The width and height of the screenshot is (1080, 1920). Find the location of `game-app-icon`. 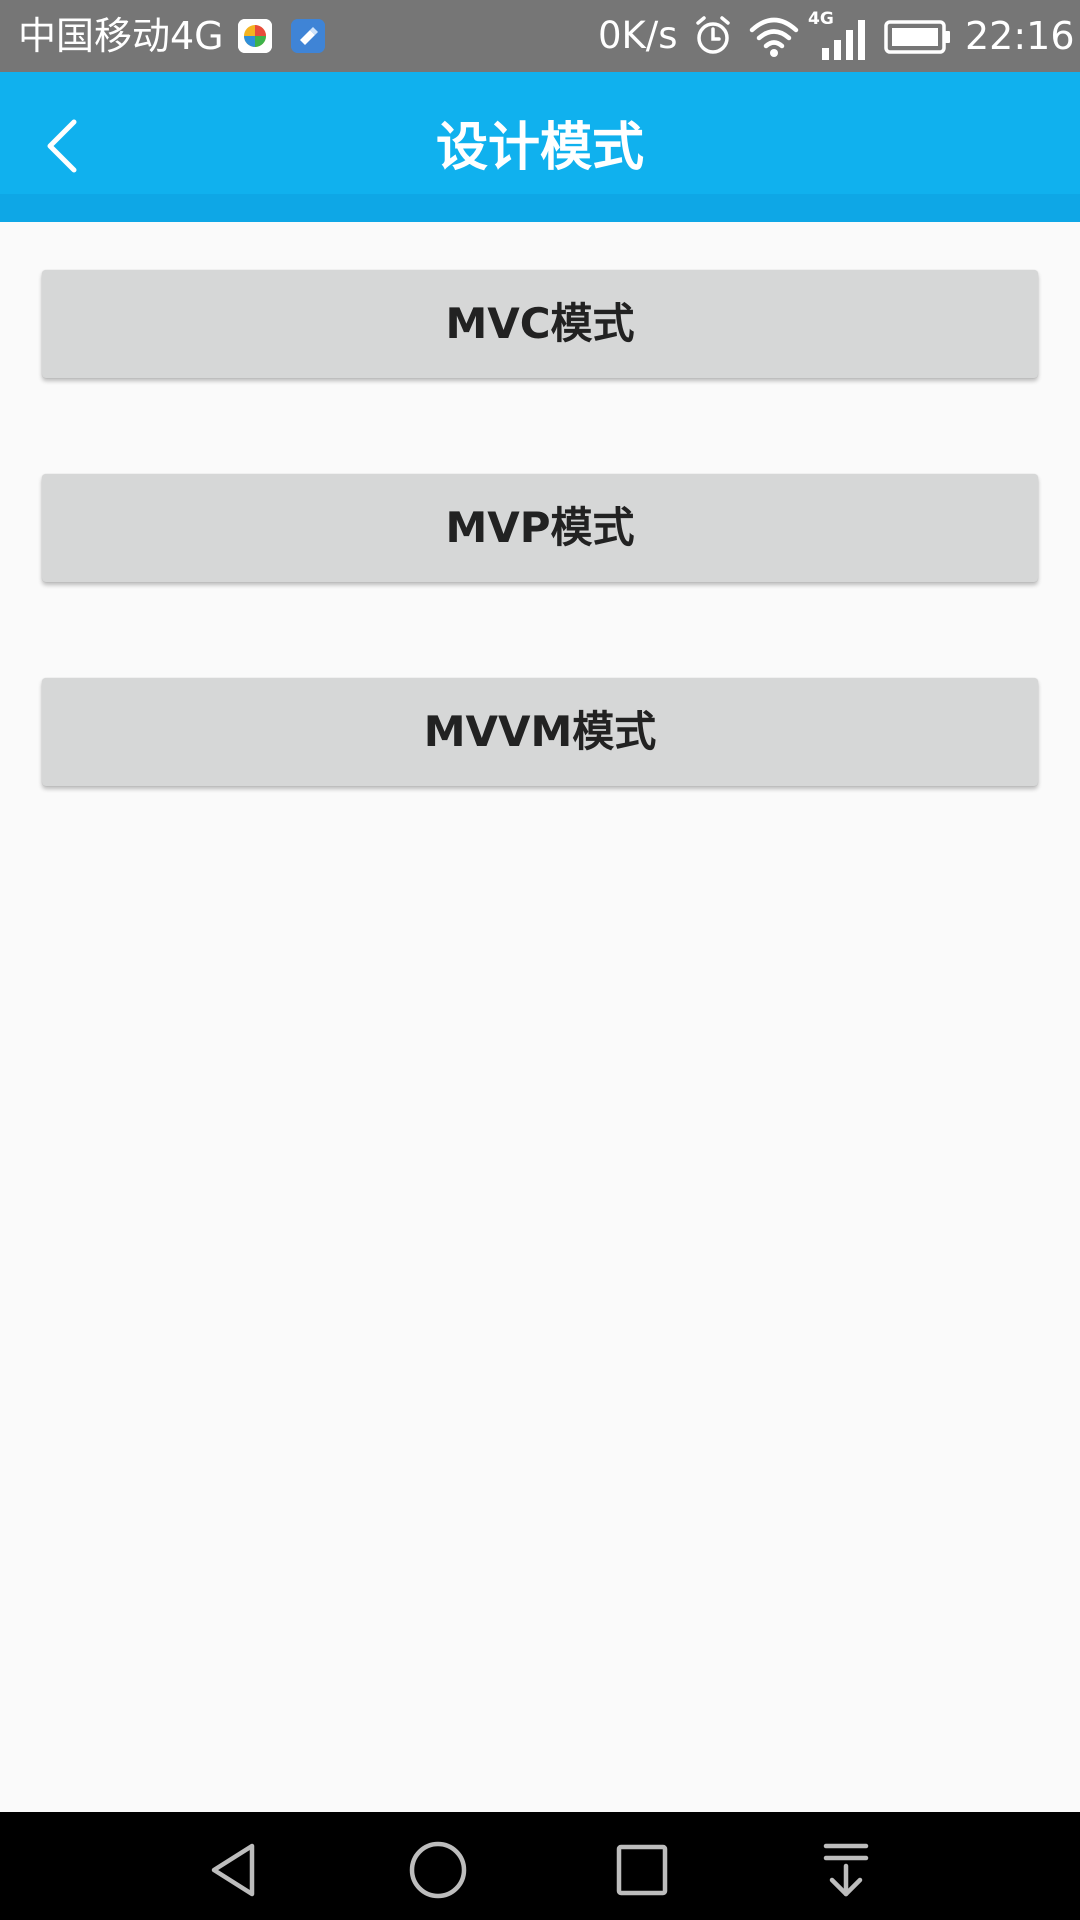

game-app-icon is located at coordinates (255, 36).